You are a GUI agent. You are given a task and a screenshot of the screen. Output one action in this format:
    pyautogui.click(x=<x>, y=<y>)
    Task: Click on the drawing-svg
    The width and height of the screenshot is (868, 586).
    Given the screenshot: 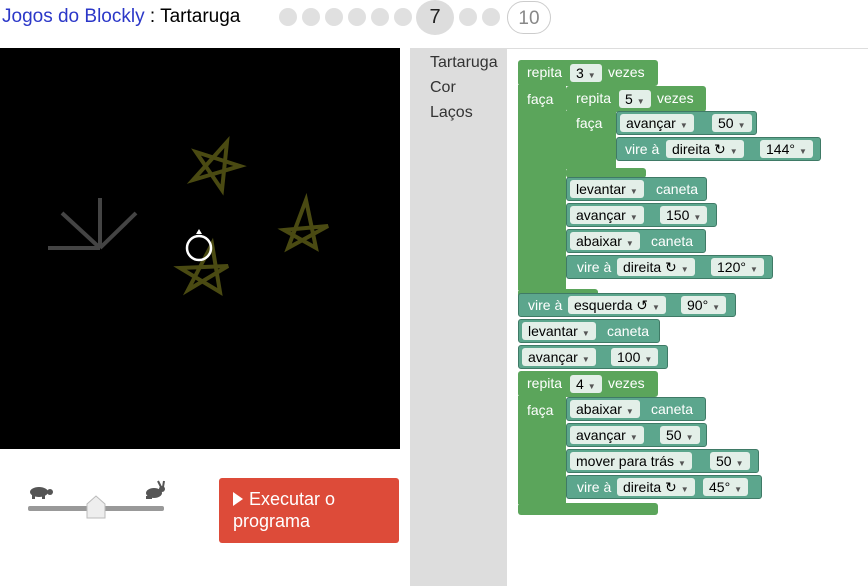 What is the action you would take?
    pyautogui.click(x=188, y=216)
    